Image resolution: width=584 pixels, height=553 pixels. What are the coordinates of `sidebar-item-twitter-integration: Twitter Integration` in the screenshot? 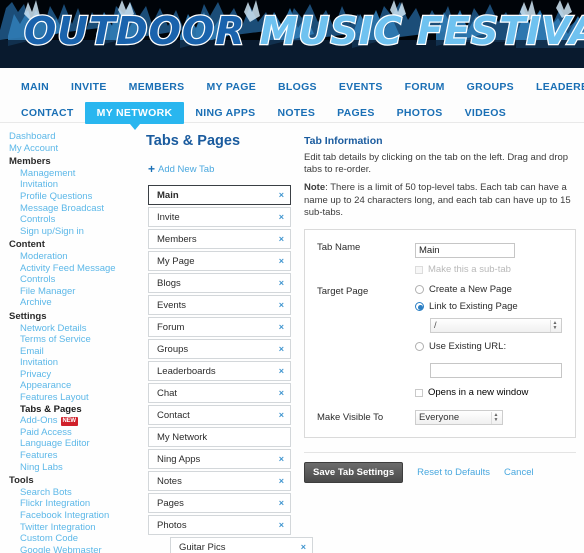 It's located at (74, 528).